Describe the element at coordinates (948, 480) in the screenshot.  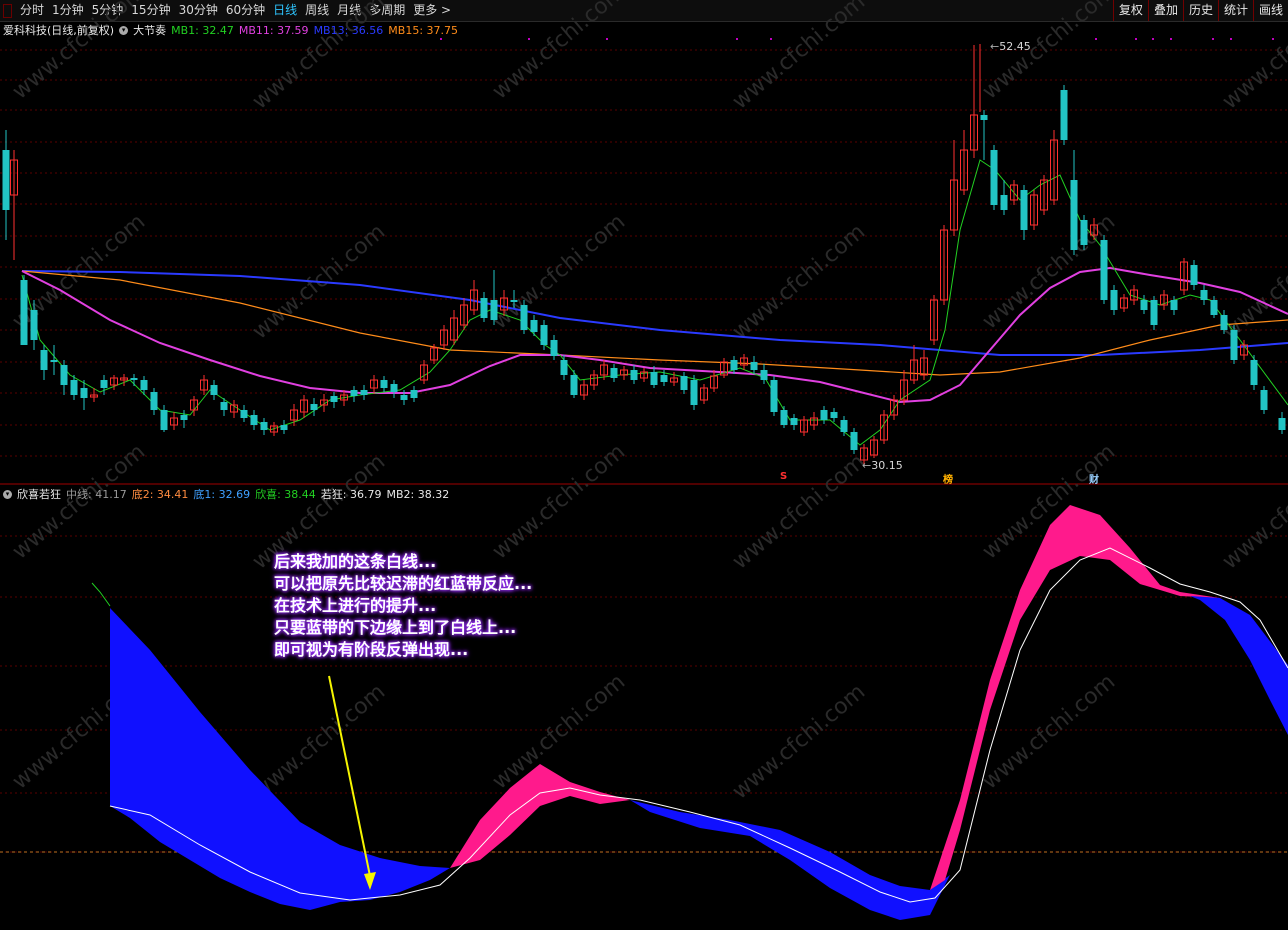
I see `signal-marker-bang: 榜` at that location.